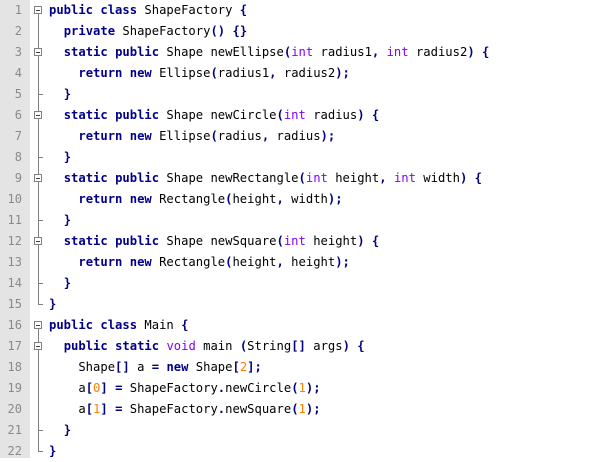 Image resolution: width=591 pixels, height=462 pixels. Describe the element at coordinates (254, 367) in the screenshot. I see `code-token: ];` at that location.